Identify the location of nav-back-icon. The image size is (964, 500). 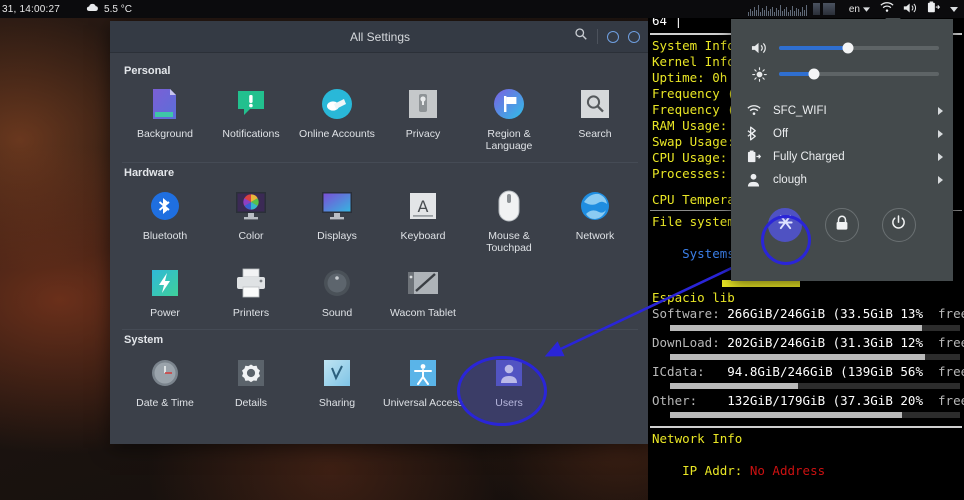
(613, 36).